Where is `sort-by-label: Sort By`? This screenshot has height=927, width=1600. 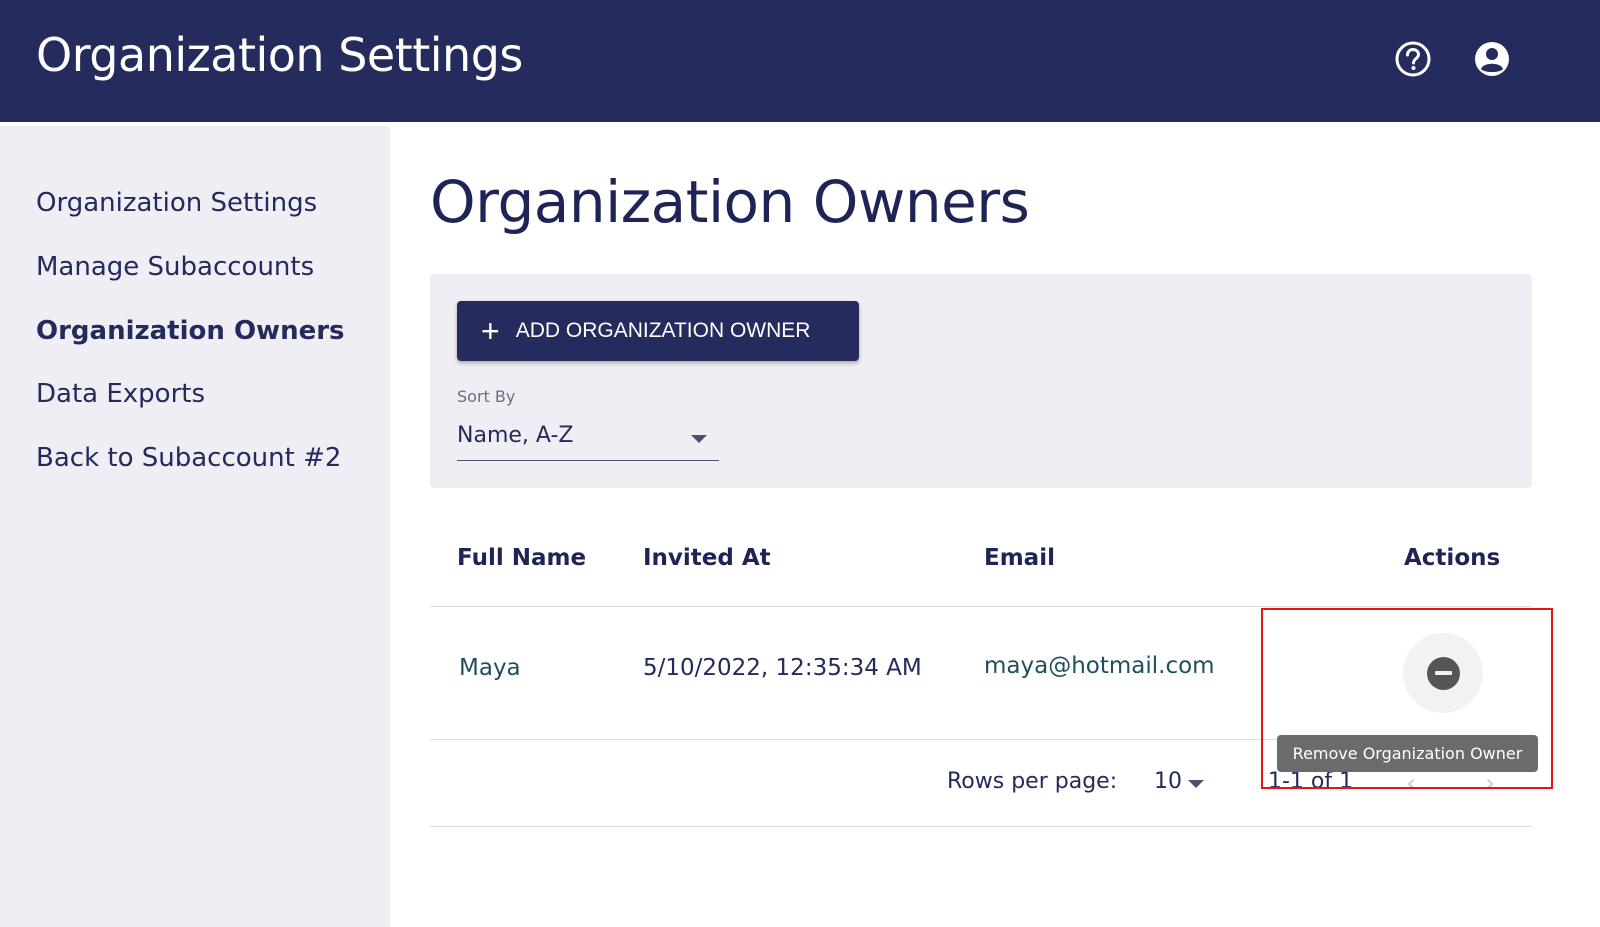 sort-by-label: Sort By is located at coordinates (486, 396).